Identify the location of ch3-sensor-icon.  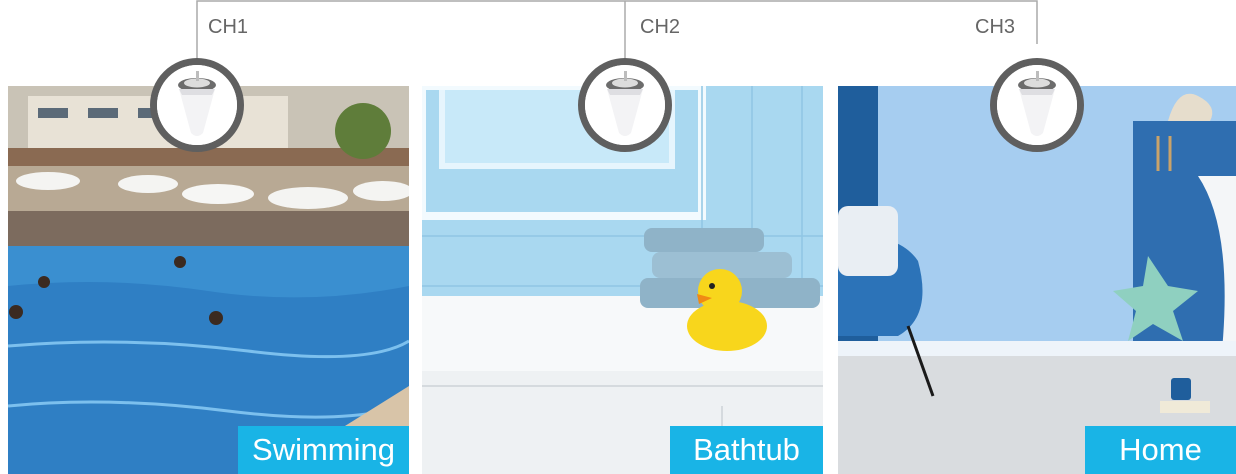
(1037, 105).